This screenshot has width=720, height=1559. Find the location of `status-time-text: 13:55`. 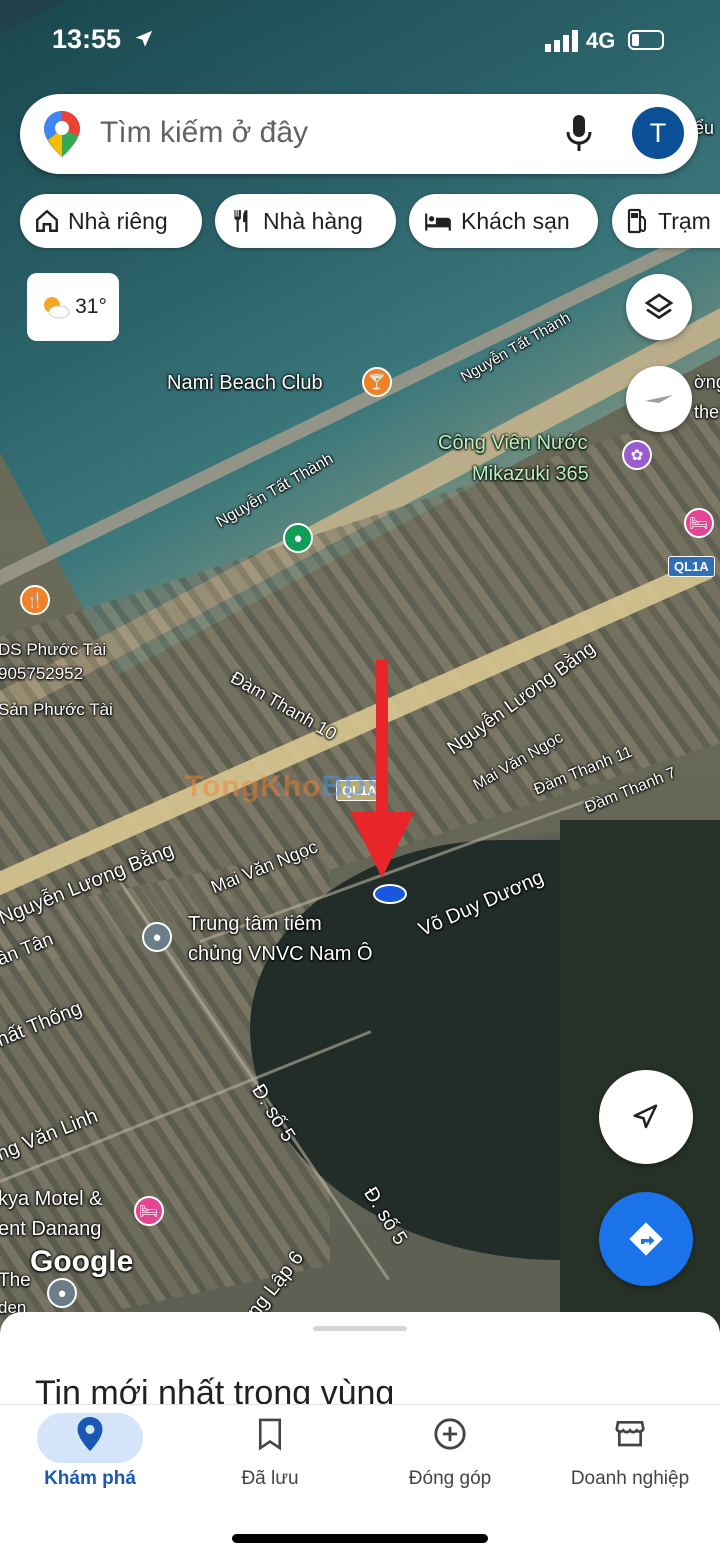

status-time-text: 13:55 is located at coordinates (87, 39).